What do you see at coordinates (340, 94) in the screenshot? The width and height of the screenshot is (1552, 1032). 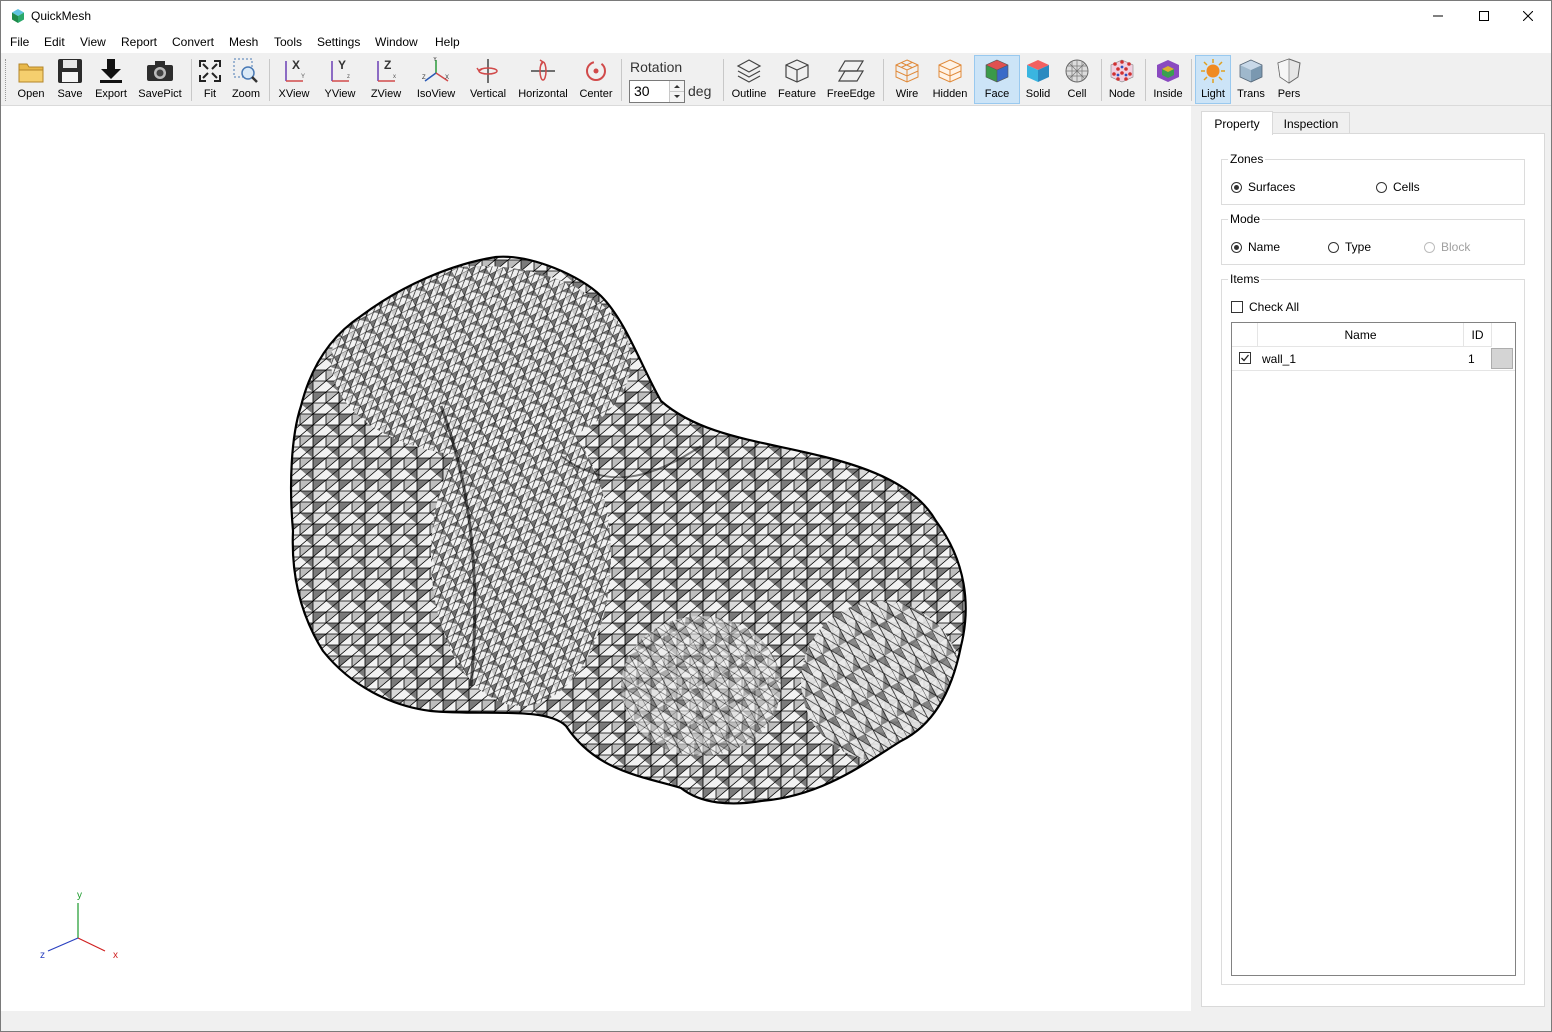 I see `yview-label: YView` at bounding box center [340, 94].